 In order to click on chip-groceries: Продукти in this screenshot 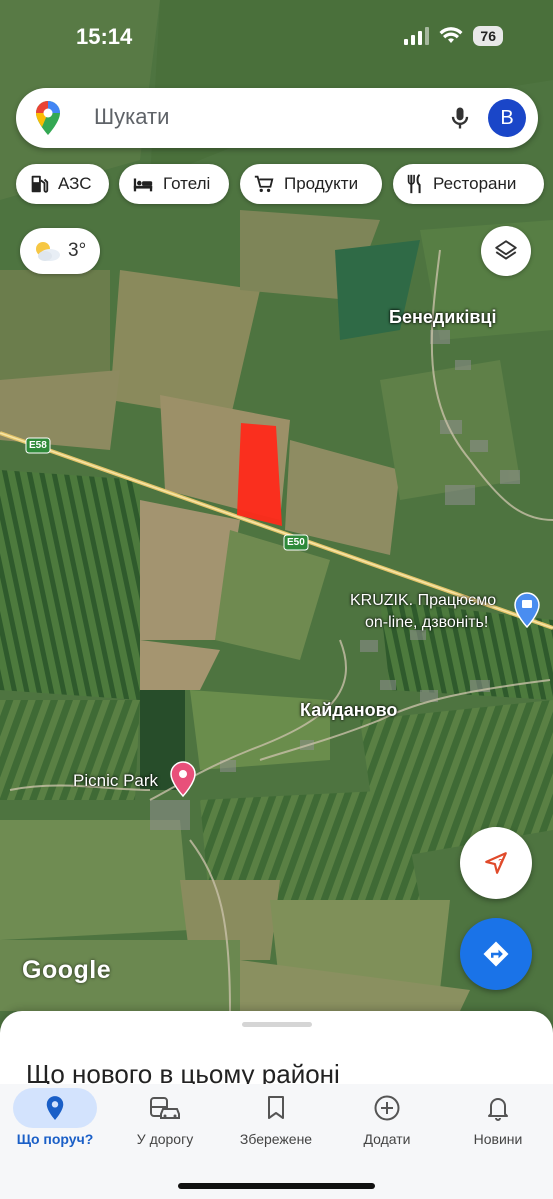, I will do `click(311, 184)`.